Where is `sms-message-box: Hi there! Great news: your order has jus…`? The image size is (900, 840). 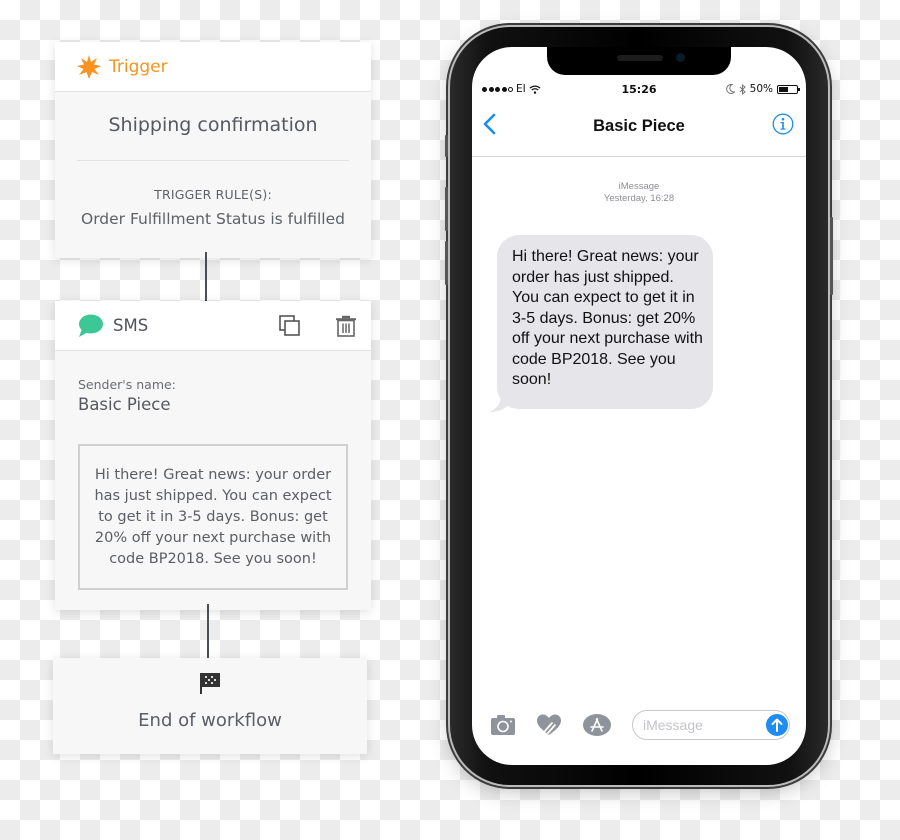
sms-message-box: Hi there! Great news: your order has jus… is located at coordinates (213, 517).